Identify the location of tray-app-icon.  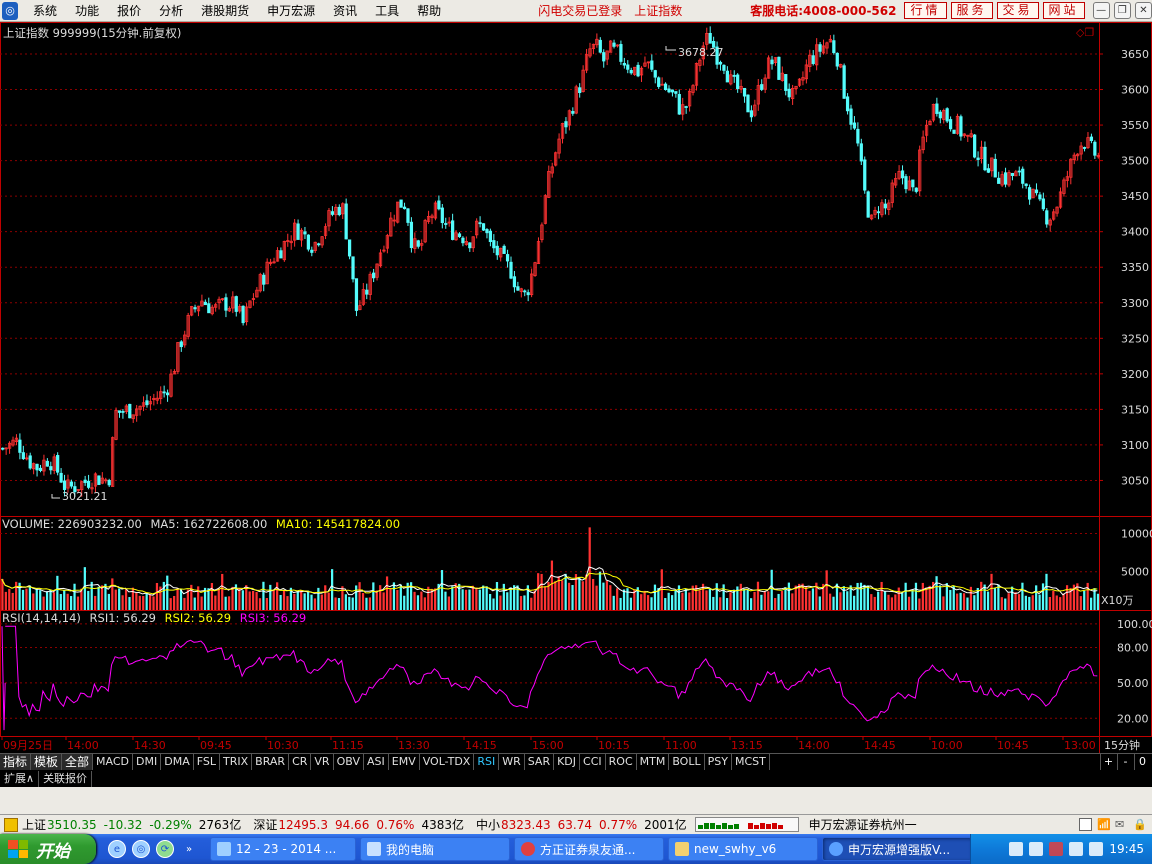
(1036, 849).